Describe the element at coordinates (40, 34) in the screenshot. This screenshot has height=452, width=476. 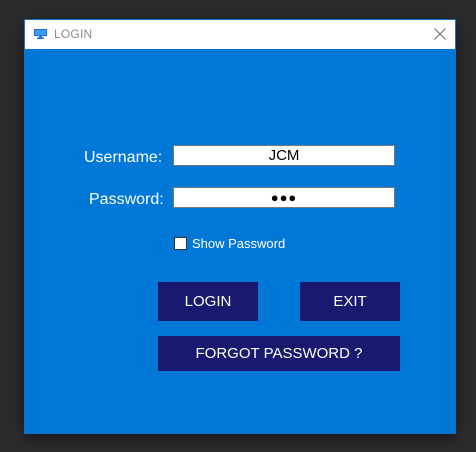
I see `monitor-icon` at that location.